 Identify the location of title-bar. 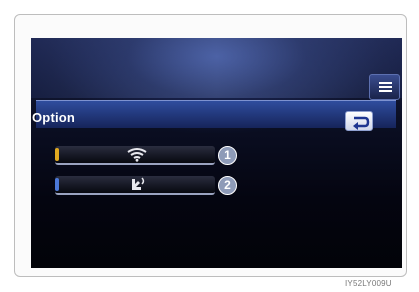
(216, 114).